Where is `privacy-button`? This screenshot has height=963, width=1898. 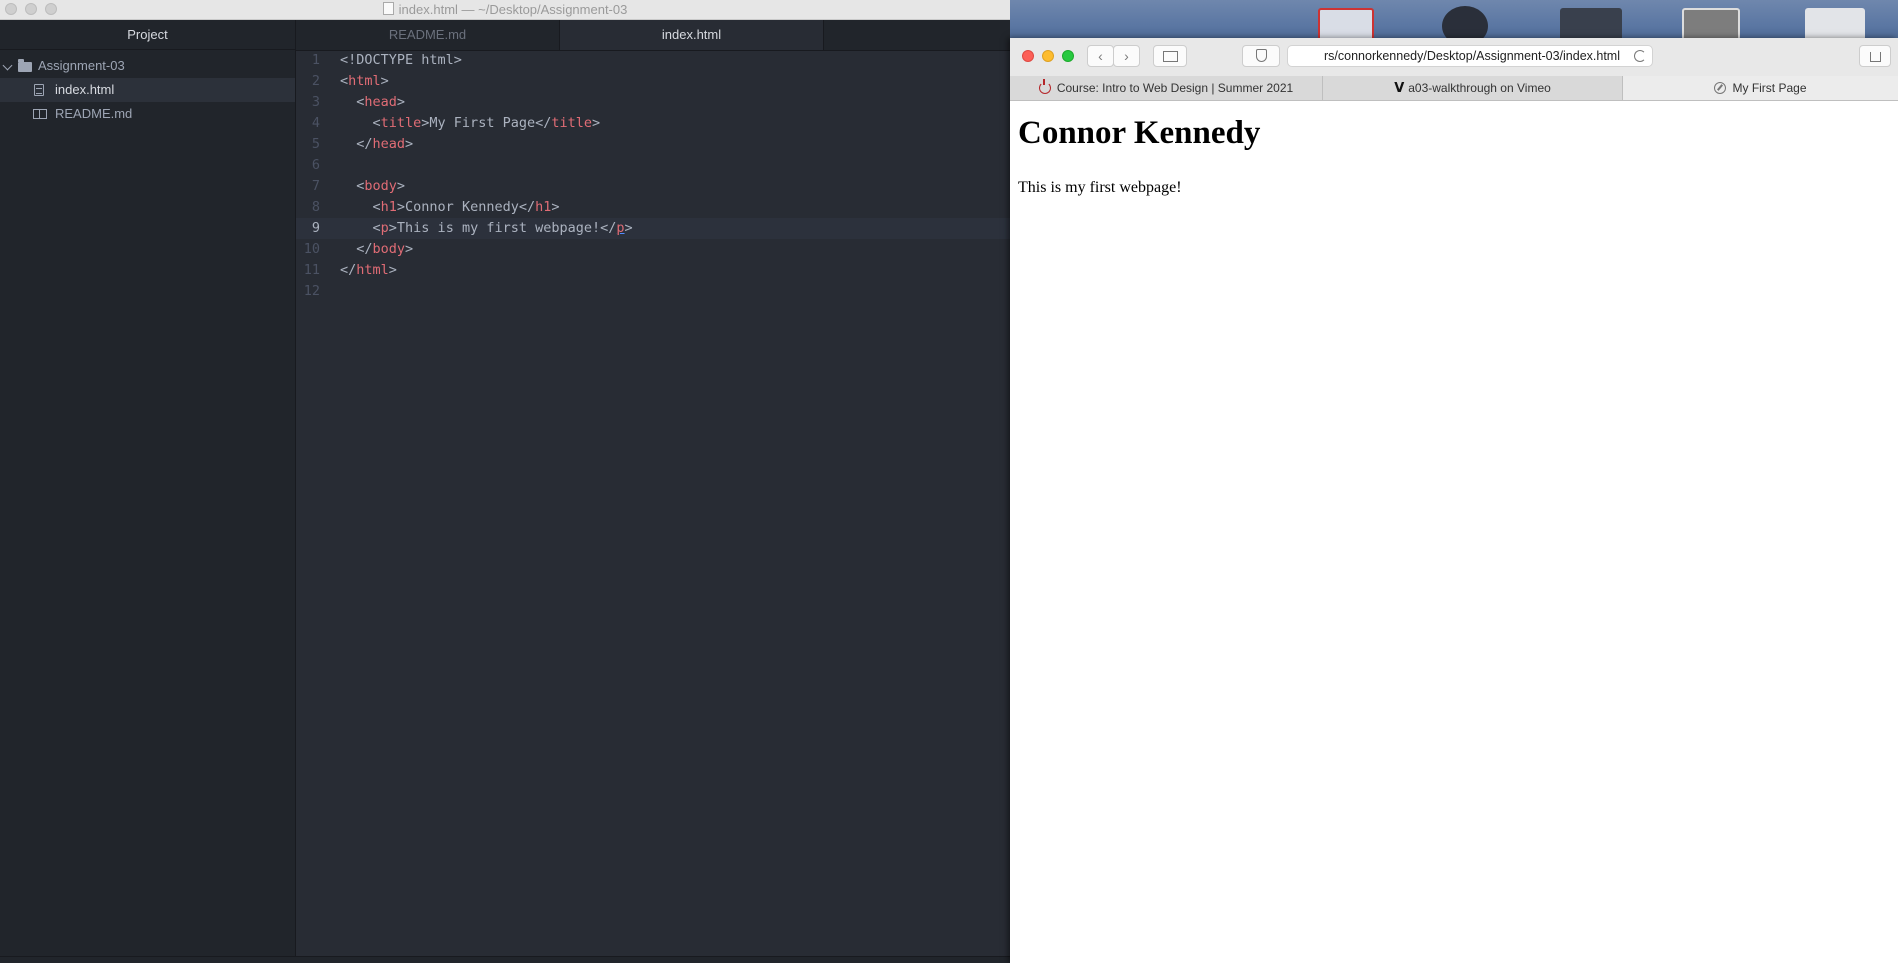
privacy-button is located at coordinates (1261, 56).